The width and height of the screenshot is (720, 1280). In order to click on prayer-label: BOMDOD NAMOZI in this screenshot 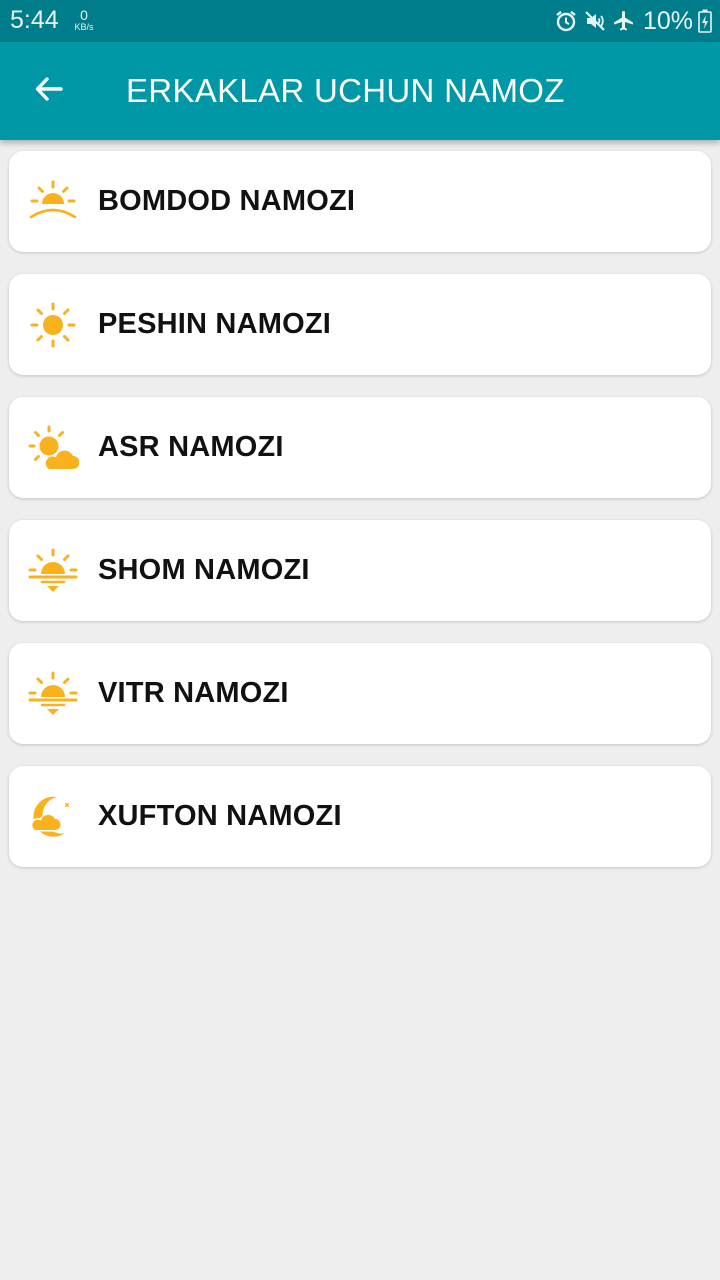, I will do `click(227, 201)`.